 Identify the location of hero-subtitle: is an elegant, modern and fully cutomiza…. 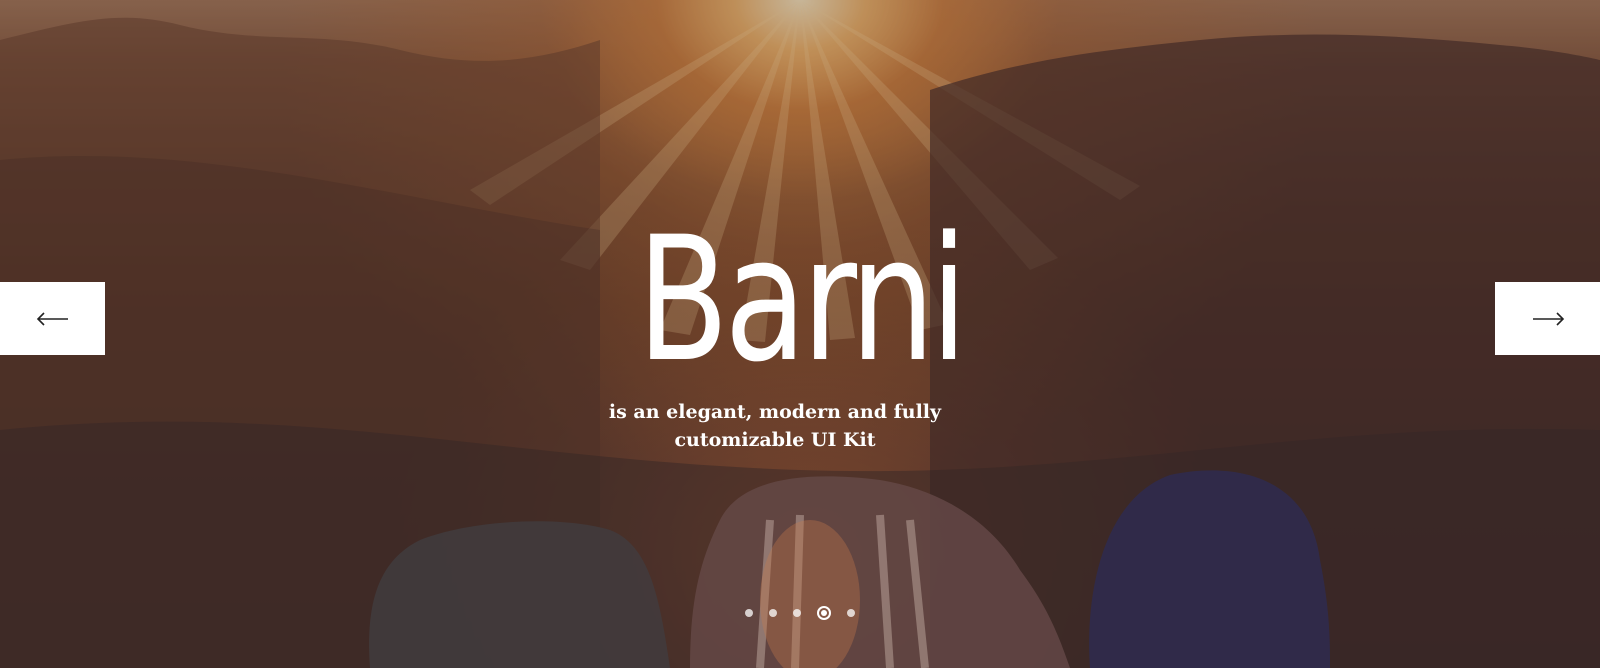
(775, 426).